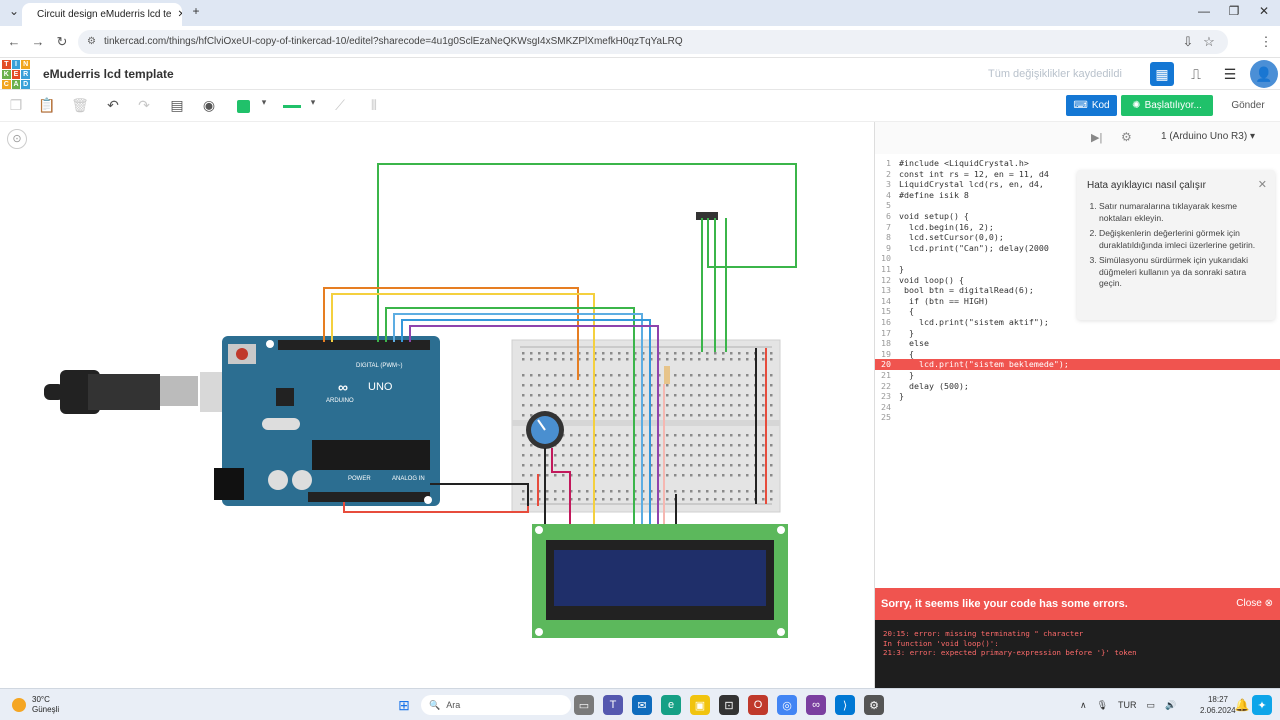 The image size is (1280, 720). What do you see at coordinates (113, 105) in the screenshot?
I see `undo-icon: ↶` at bounding box center [113, 105].